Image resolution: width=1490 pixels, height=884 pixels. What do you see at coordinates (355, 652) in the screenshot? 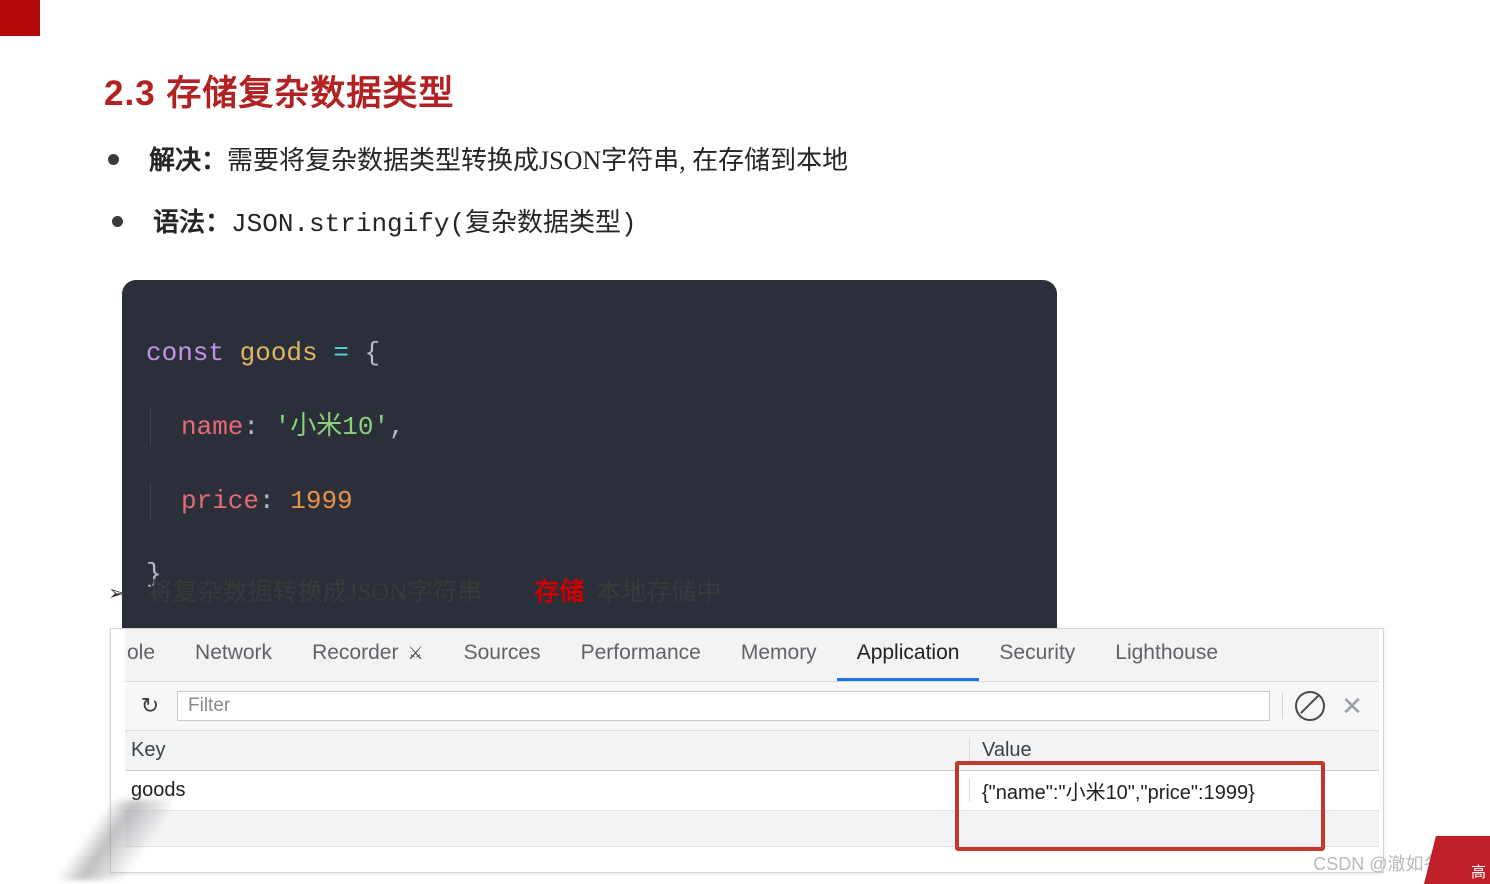
I see `tab-label: Recorder` at bounding box center [355, 652].